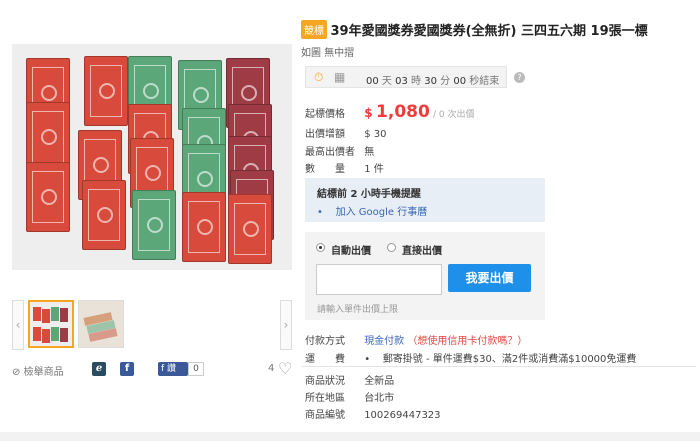  Describe the element at coordinates (196, 369) in the screenshot. I see `like-count: 0` at that location.